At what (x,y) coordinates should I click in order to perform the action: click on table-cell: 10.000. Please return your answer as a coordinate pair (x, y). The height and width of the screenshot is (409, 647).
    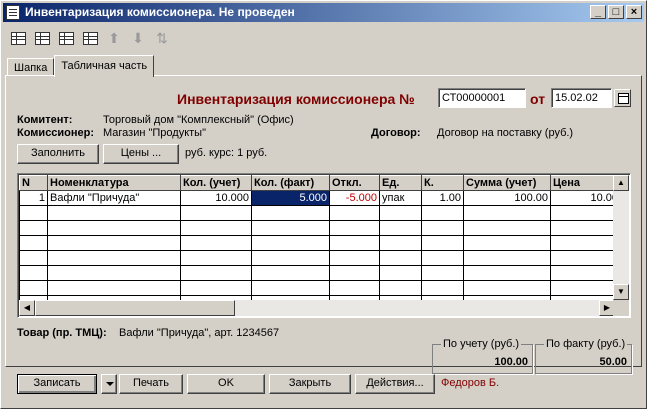
    Looking at the image, I should click on (216, 198).